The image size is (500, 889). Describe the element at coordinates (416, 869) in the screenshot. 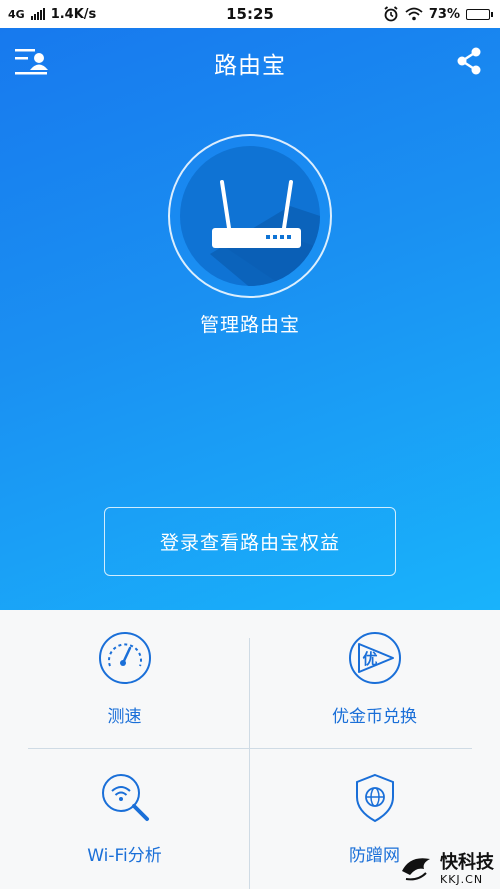

I see `watermark-icon` at that location.